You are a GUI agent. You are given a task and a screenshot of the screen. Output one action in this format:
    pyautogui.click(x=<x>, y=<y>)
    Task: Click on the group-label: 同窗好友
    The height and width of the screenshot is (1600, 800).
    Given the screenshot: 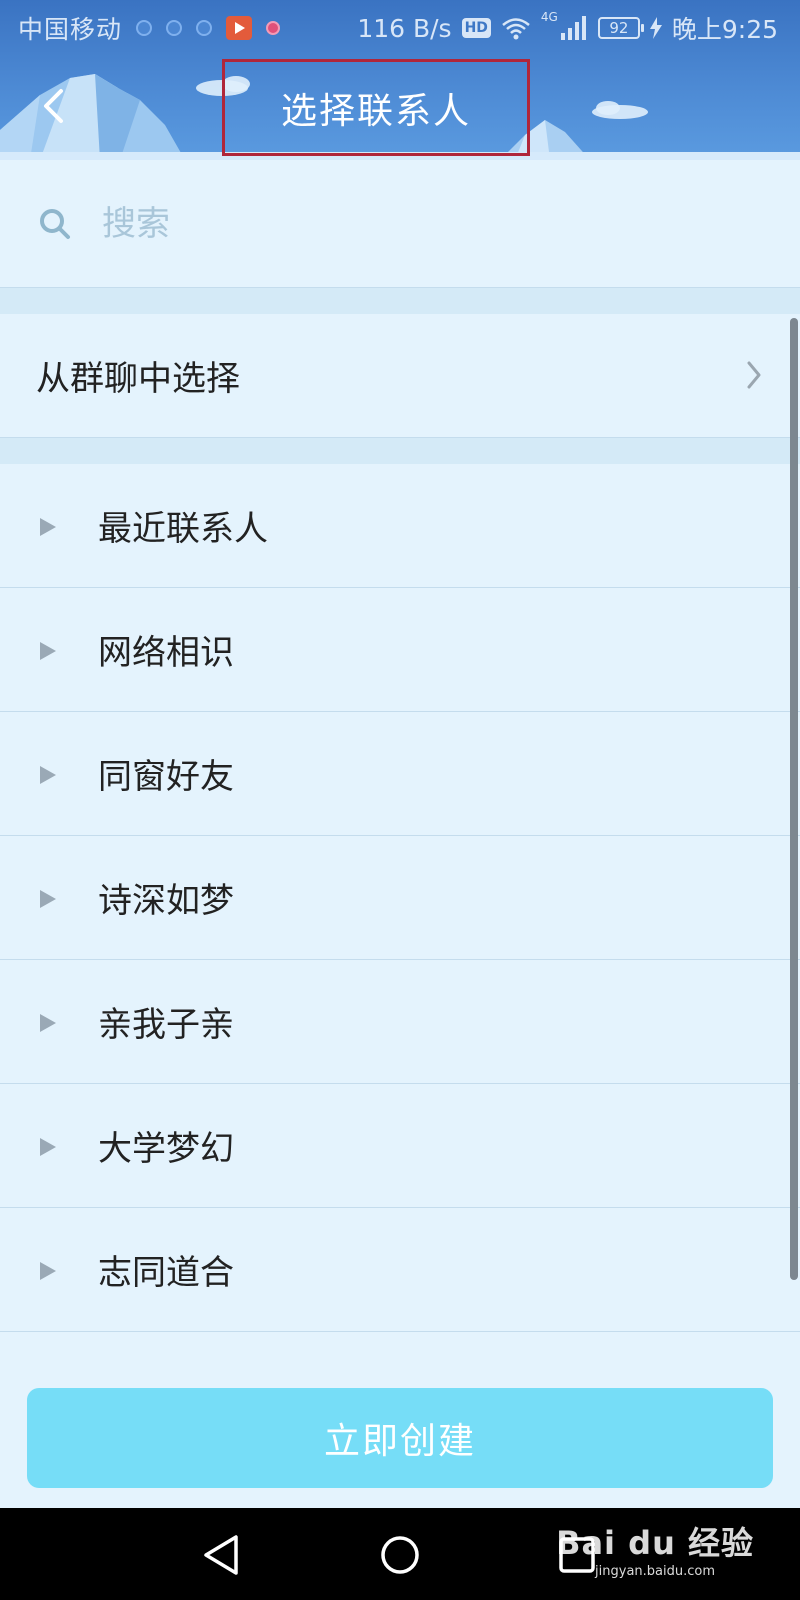 What is the action you would take?
    pyautogui.click(x=166, y=777)
    